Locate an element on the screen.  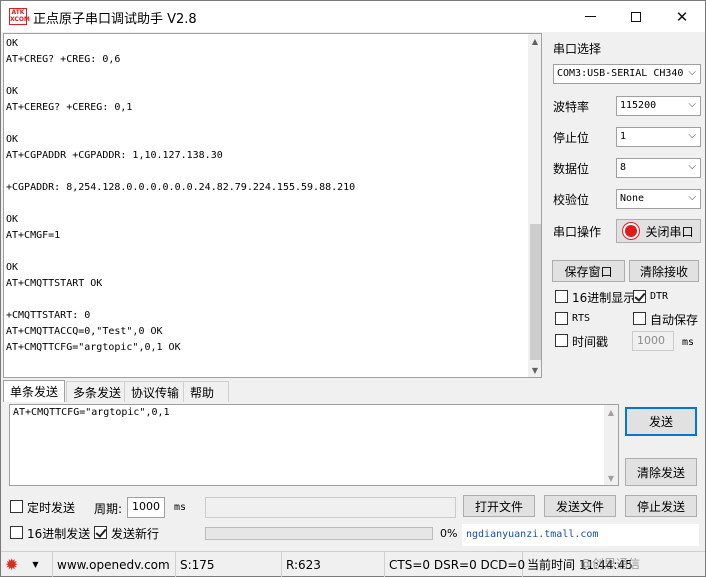
send-newline-label: 发送新行 is located at coordinates (135, 534).